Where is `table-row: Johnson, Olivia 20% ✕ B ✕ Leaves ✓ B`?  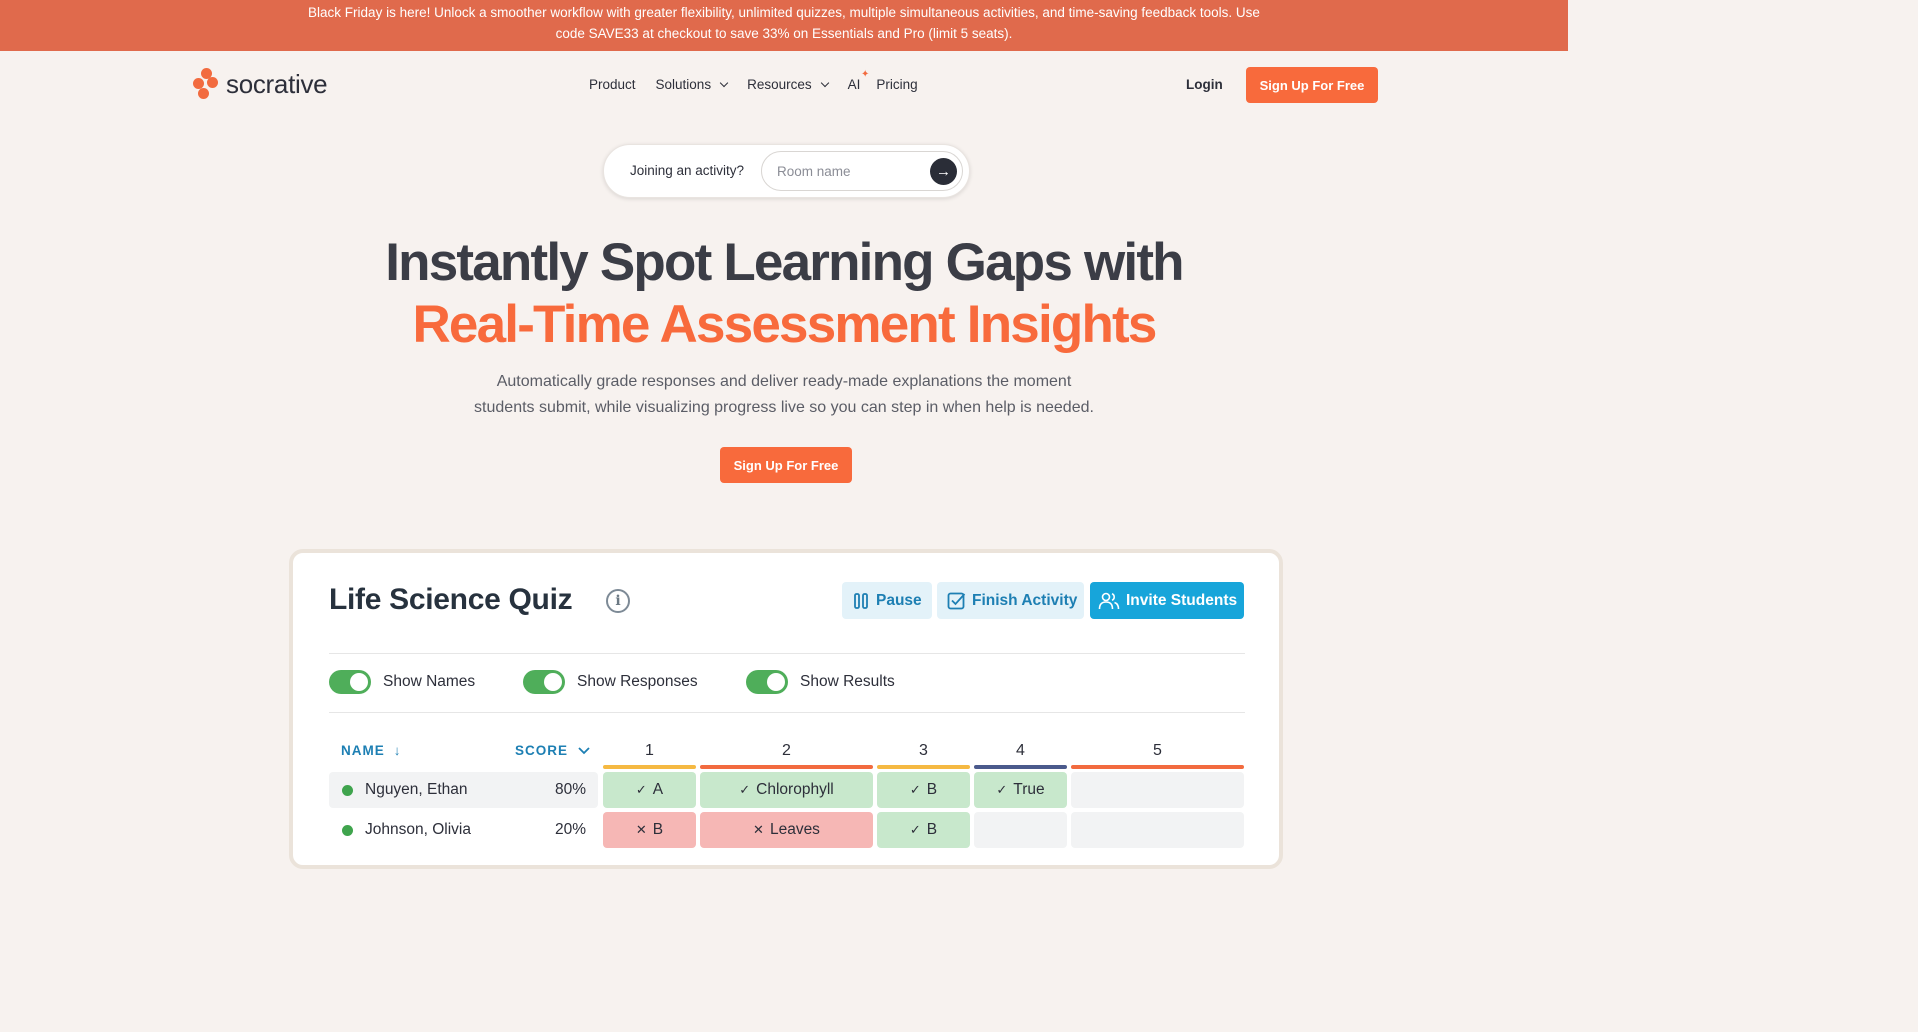
table-row: Johnson, Olivia 20% ✕ B ✕ Leaves ✓ B is located at coordinates (787, 830).